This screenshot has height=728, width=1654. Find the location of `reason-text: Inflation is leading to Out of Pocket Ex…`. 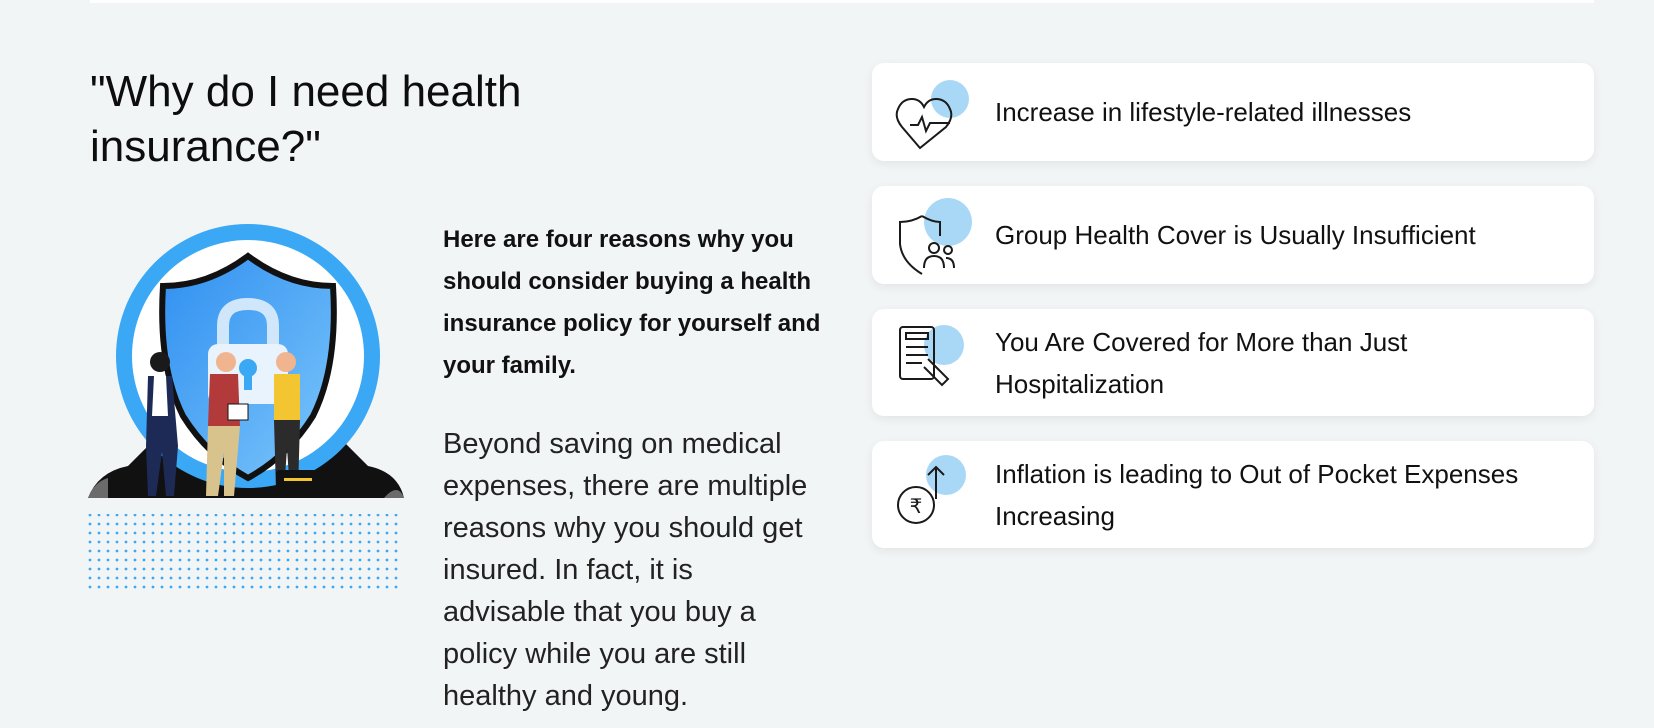

reason-text: Inflation is leading to Out of Pocket Ex… is located at coordinates (1257, 495).